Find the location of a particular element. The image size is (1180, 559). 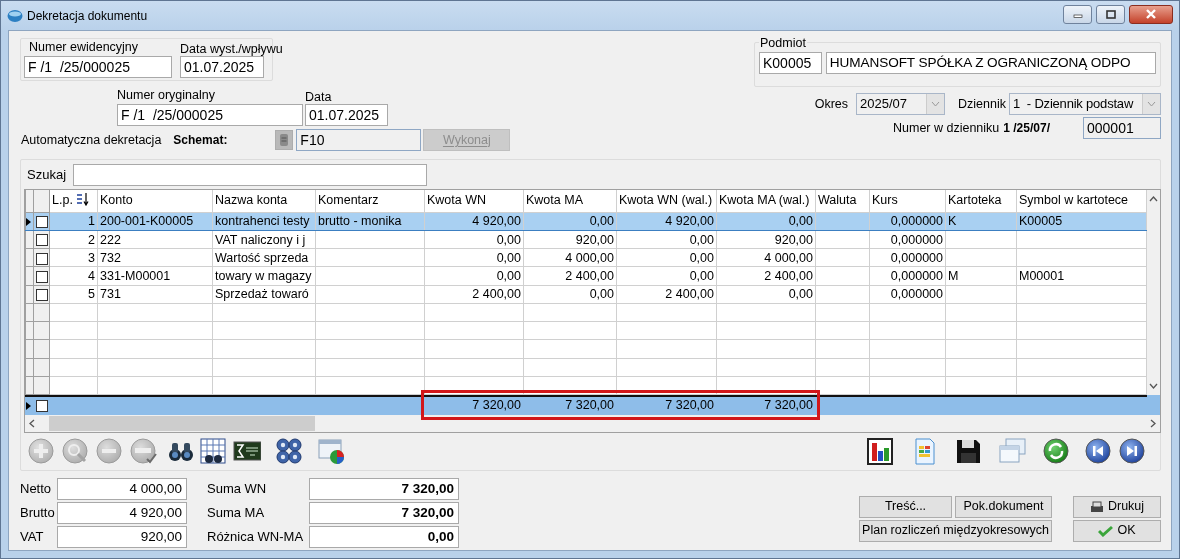

table-row: 4 331-M00001 towary w magazy 0,00 2 400,00 0,00 2 400,00 0,000000 M M00001 is located at coordinates (586, 276).